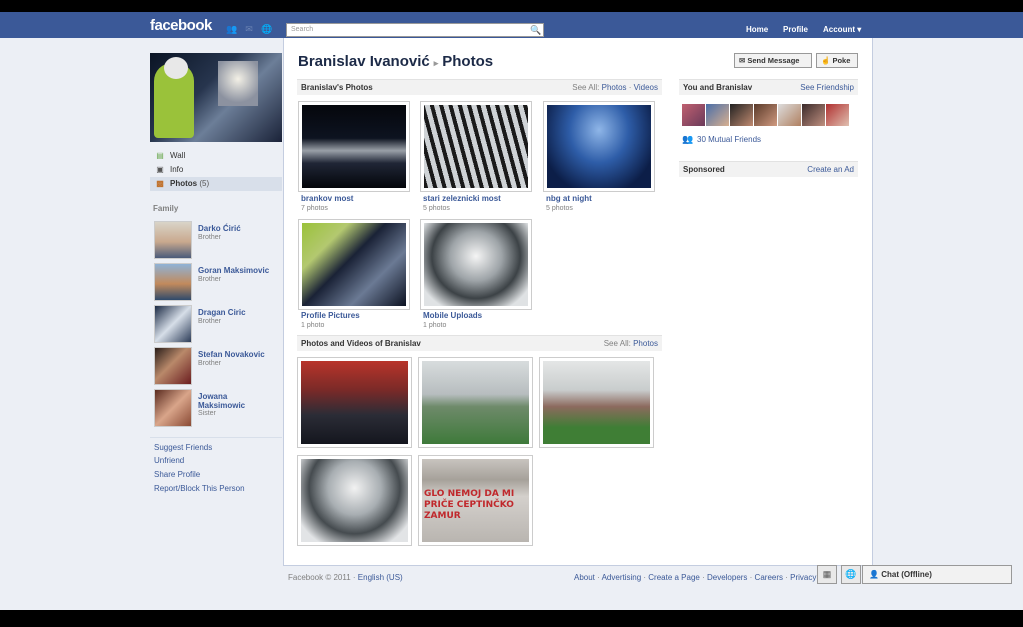 The image size is (1023, 627). I want to click on album-count: 1 photo, so click(435, 325).